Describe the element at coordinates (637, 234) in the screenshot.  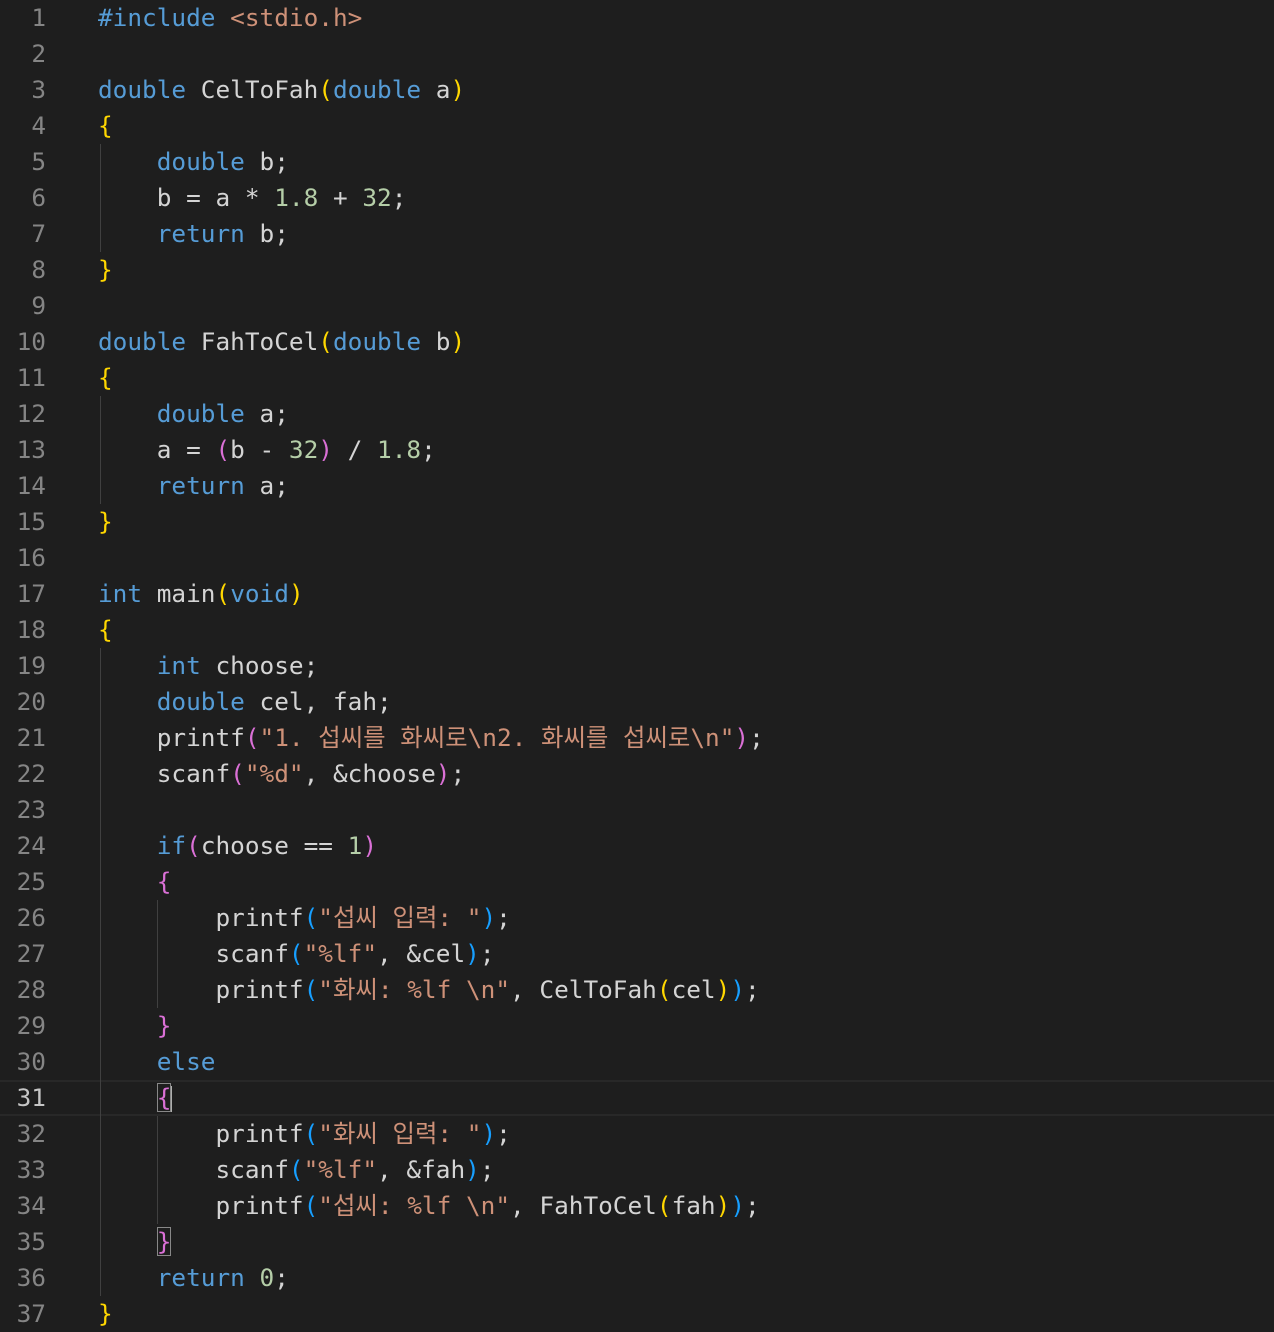
I see `code-line-7: 7 return b;` at that location.